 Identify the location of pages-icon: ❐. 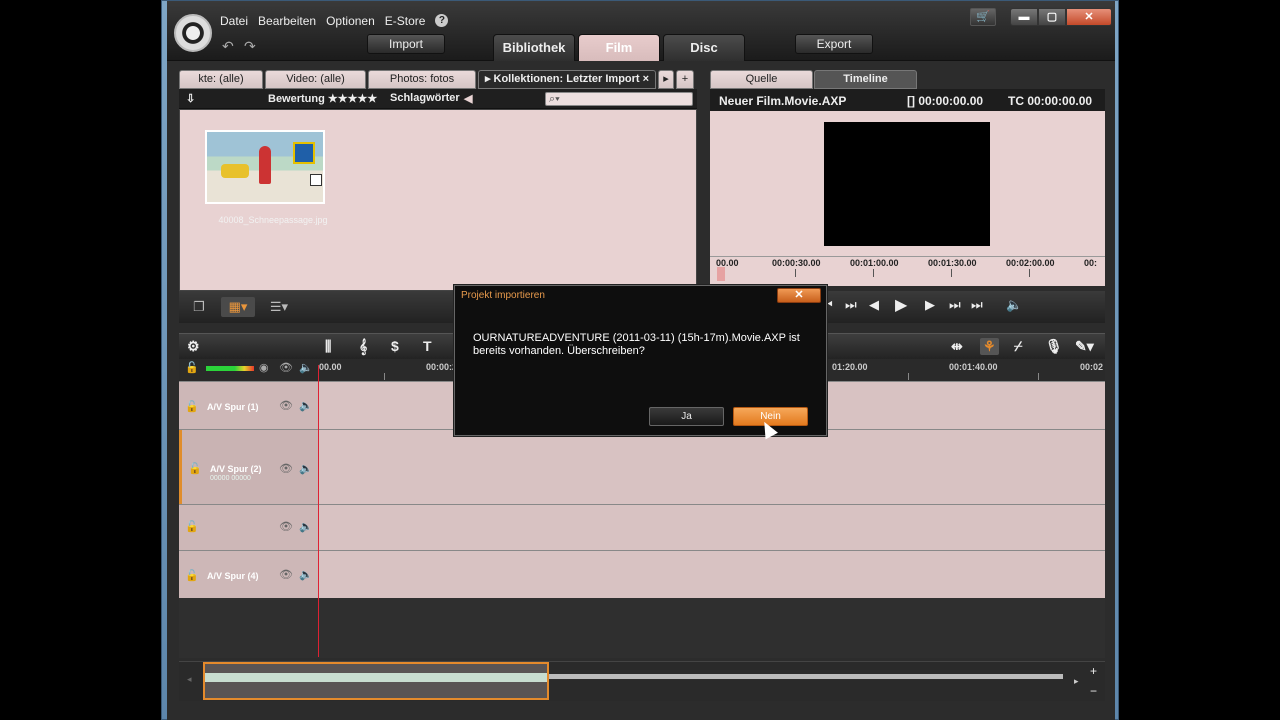
(199, 307).